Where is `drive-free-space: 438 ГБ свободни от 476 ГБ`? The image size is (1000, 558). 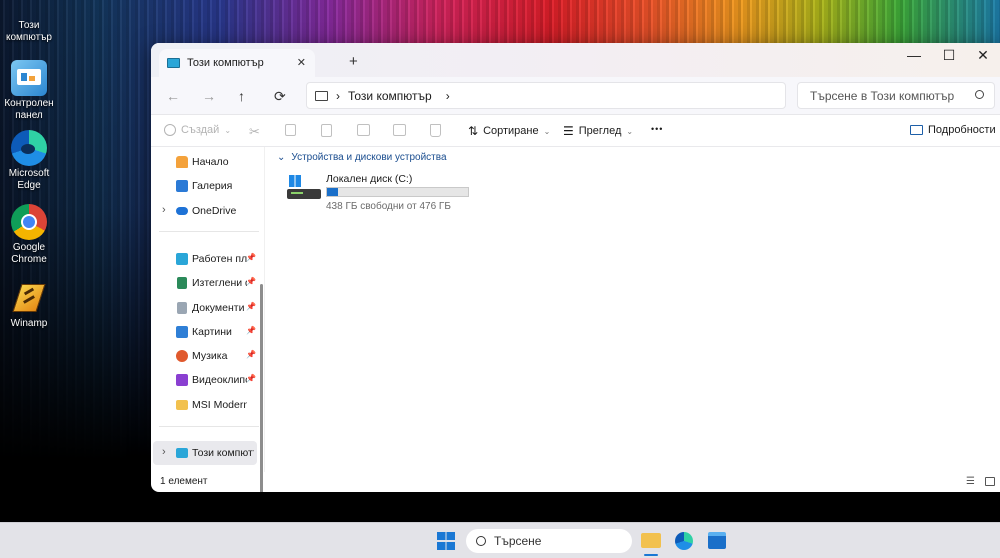 drive-free-space: 438 ГБ свободни от 476 ГБ is located at coordinates (388, 206).